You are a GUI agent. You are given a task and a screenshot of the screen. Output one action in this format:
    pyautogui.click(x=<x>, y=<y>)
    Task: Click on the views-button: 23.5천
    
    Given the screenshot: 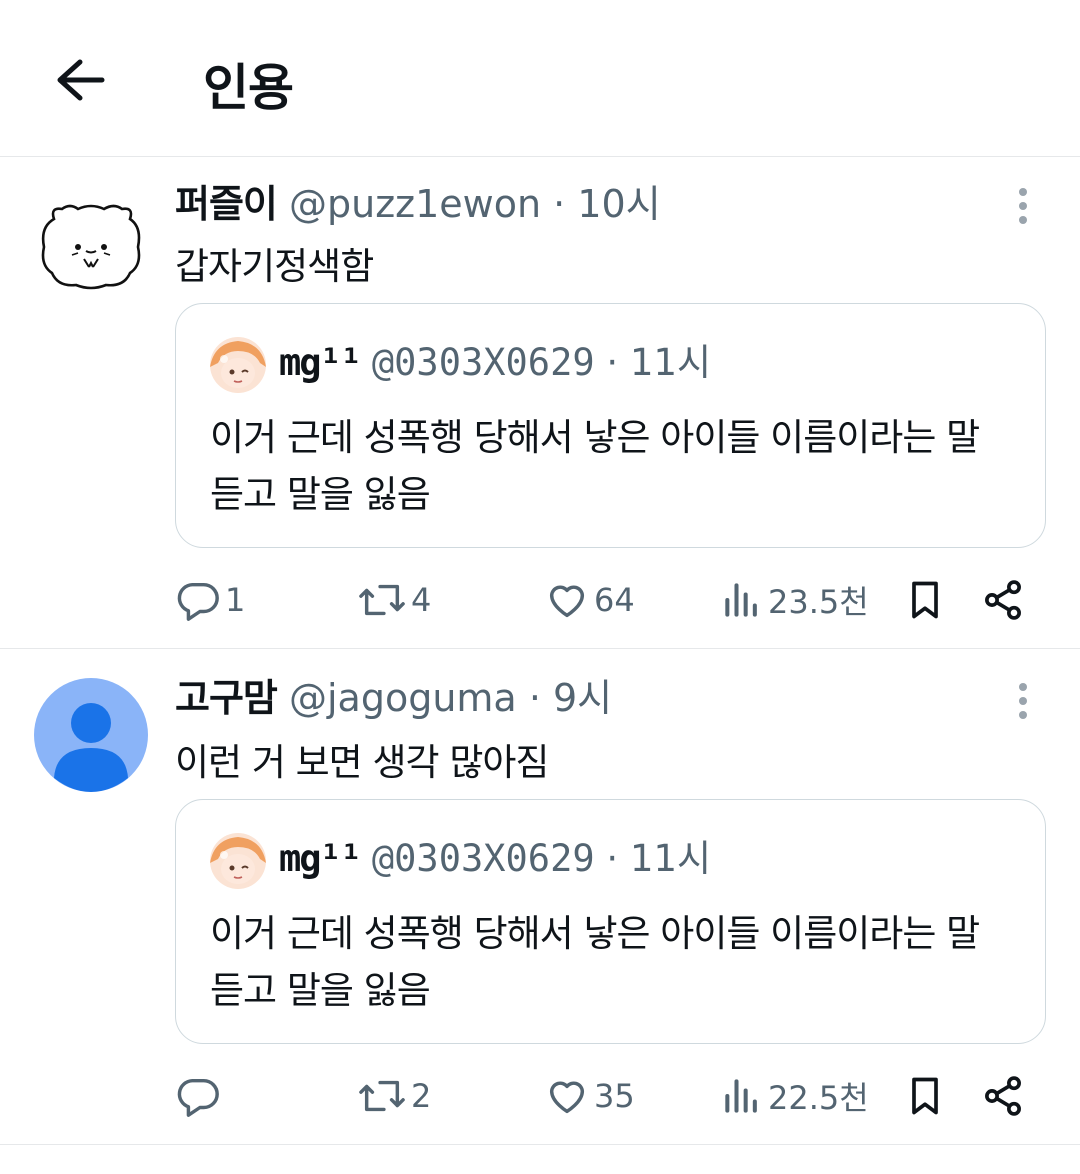 What is the action you would take?
    pyautogui.click(x=794, y=600)
    